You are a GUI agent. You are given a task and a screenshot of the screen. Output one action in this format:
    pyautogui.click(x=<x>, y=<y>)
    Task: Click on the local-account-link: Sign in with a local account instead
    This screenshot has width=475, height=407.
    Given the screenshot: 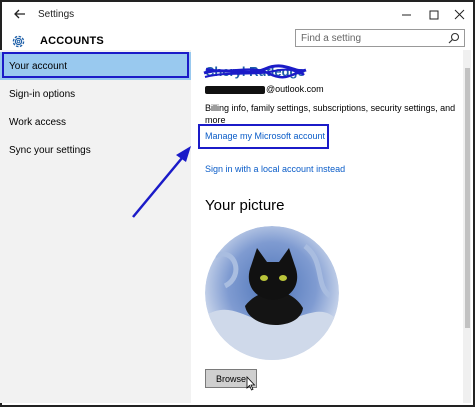 What is the action you would take?
    pyautogui.click(x=275, y=169)
    